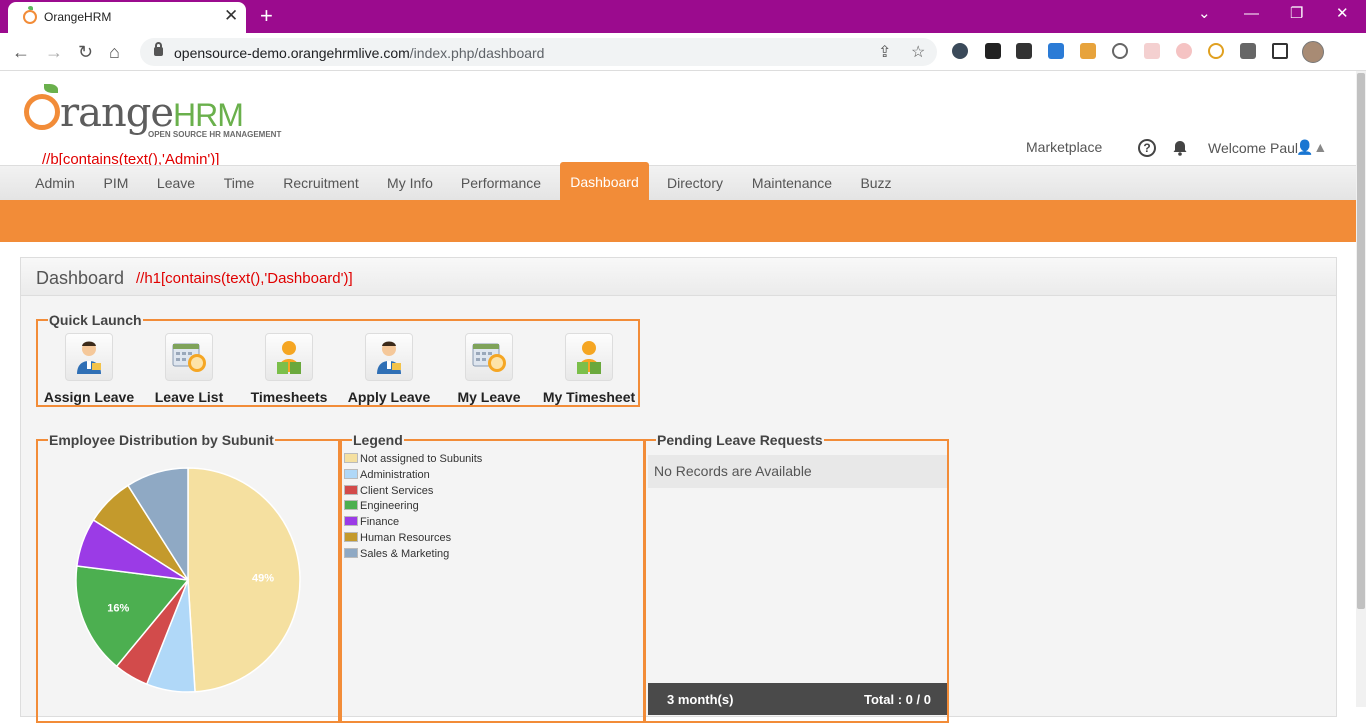 The width and height of the screenshot is (1366, 723). I want to click on pie-data-label-0: 49%, so click(263, 579).